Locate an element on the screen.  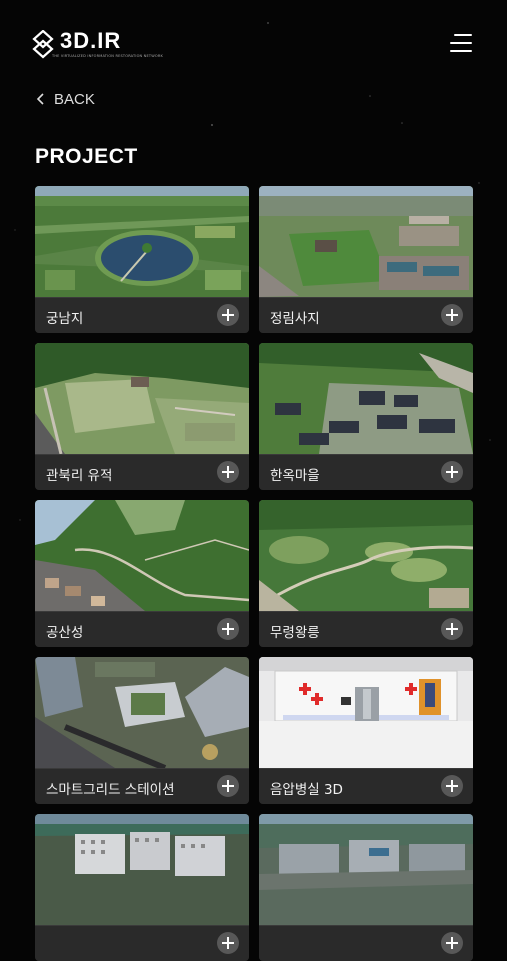
project-card: 스마트그리드 스테이션 is located at coordinates (142, 730).